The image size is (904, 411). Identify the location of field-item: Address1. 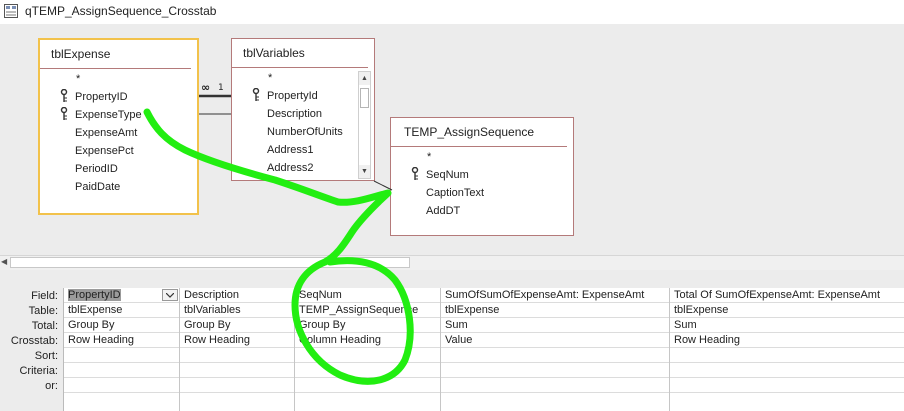
(303, 150).